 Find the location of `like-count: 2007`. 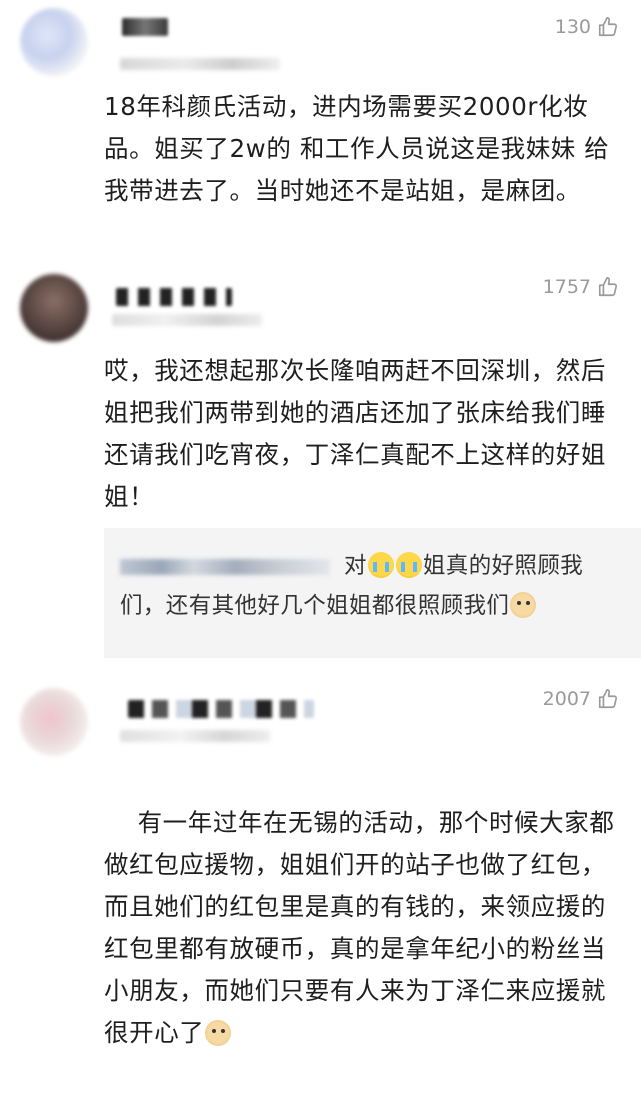

like-count: 2007 is located at coordinates (566, 699).